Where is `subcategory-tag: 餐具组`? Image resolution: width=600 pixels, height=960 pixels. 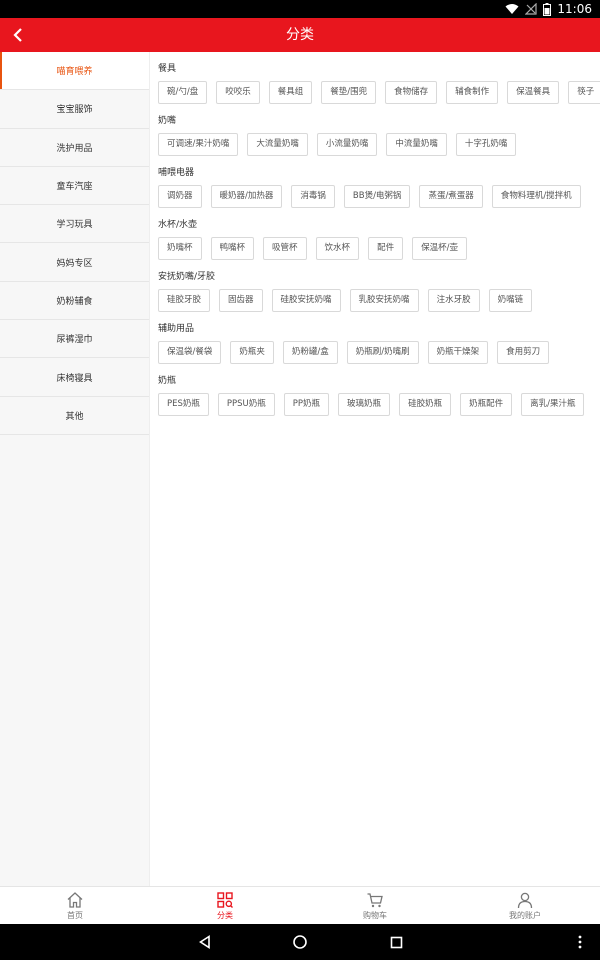 subcategory-tag: 餐具组 is located at coordinates (290, 92).